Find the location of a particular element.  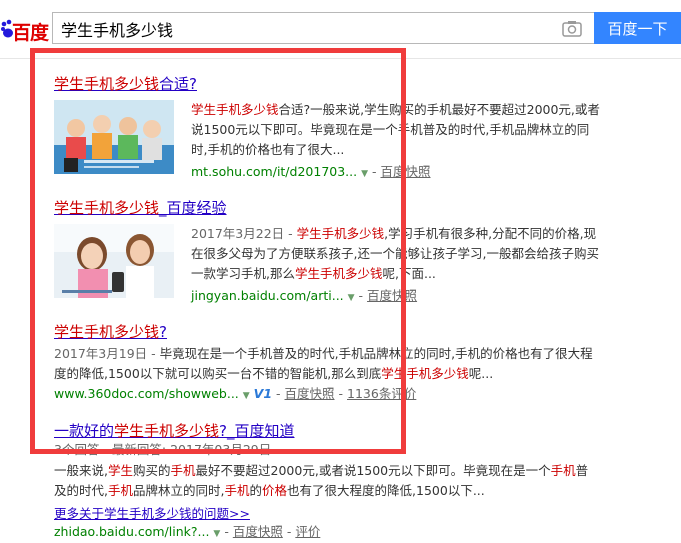

result-title-link: 一款好的学生手机多少钱?_百度知道 is located at coordinates (334, 430).